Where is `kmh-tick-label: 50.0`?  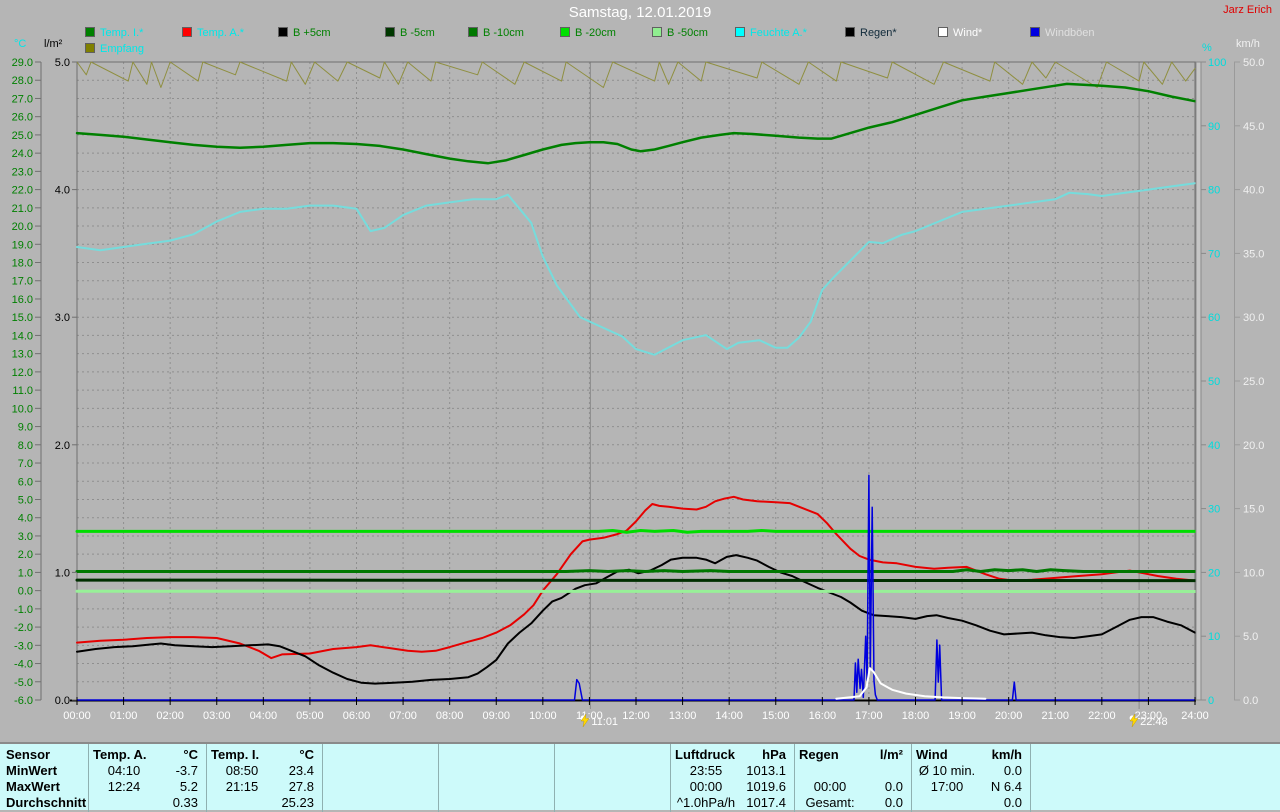 kmh-tick-label: 50.0 is located at coordinates (1253, 63).